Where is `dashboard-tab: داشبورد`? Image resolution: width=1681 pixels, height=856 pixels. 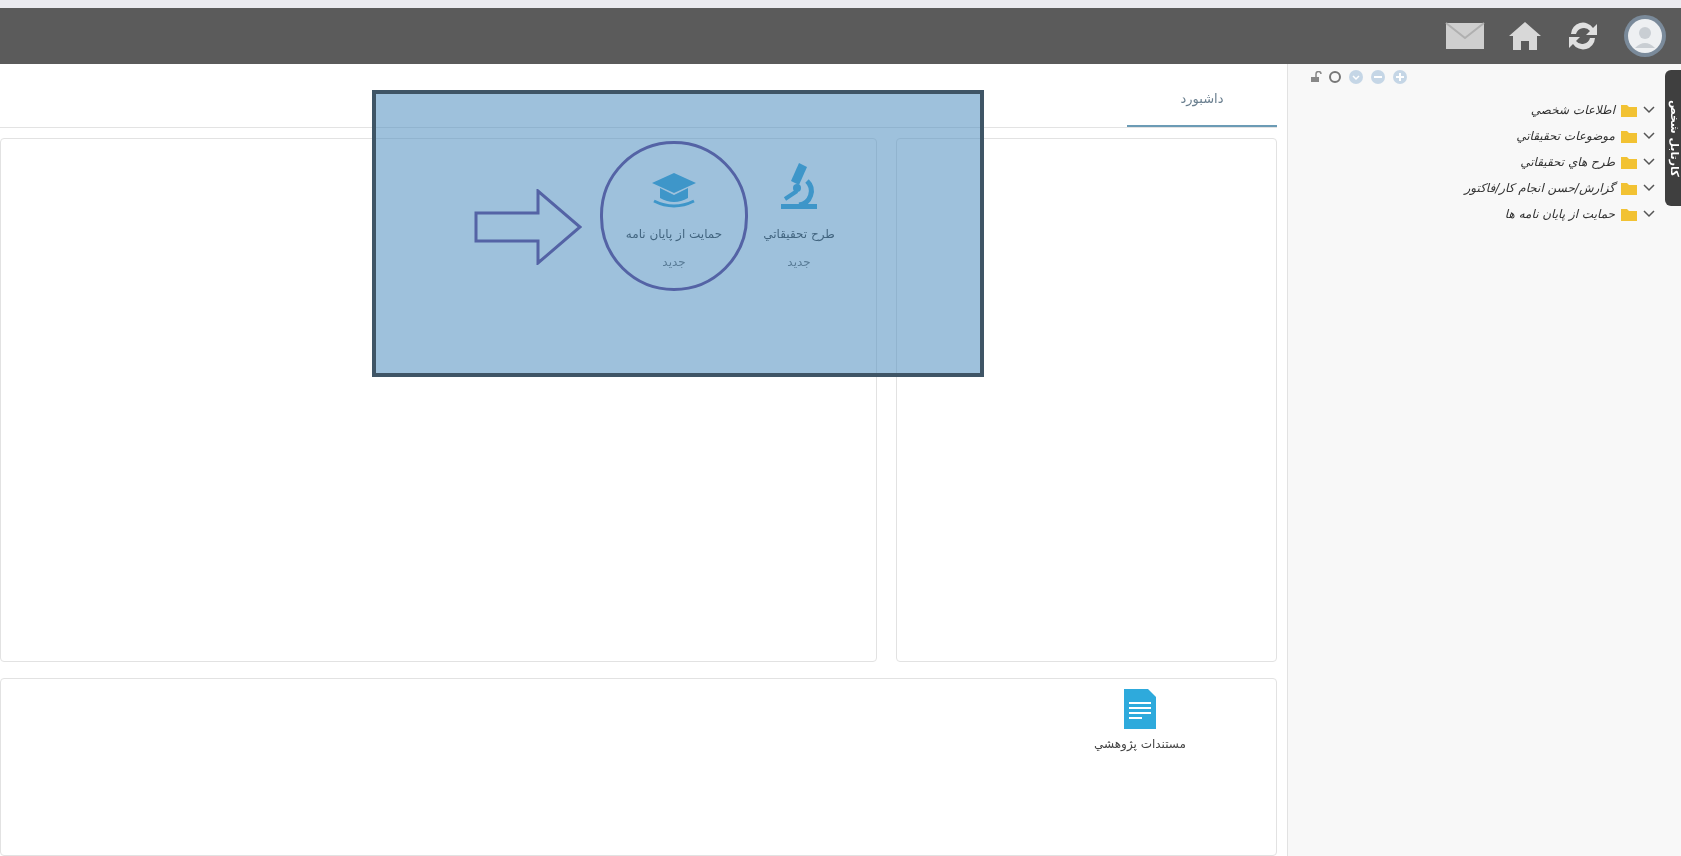
dashboard-tab: داشبورد is located at coordinates (1202, 100).